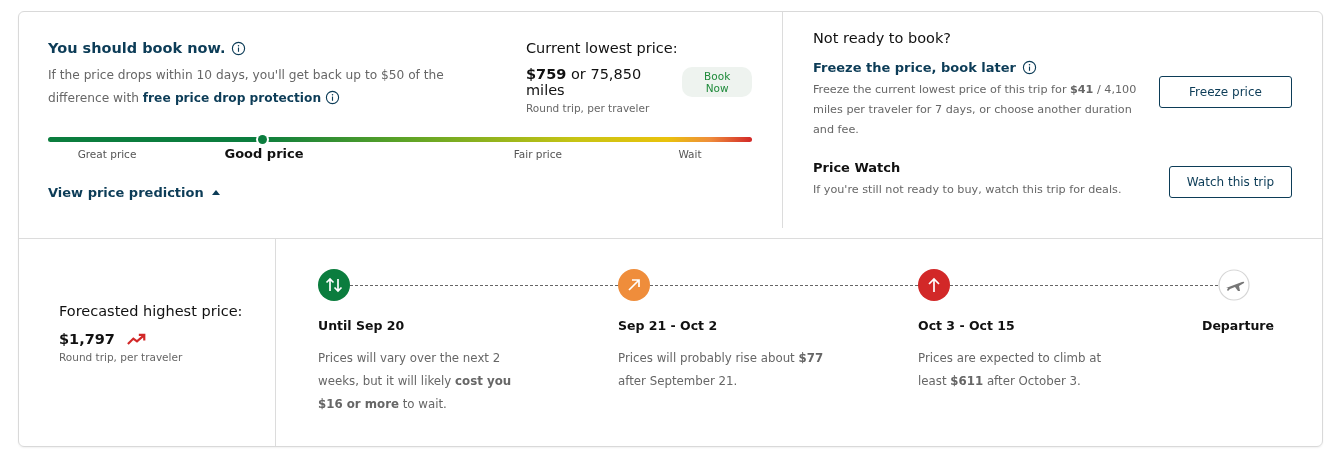 The image size is (1340, 469). Describe the element at coordinates (215, 192) in the screenshot. I see `caret-icon` at that location.